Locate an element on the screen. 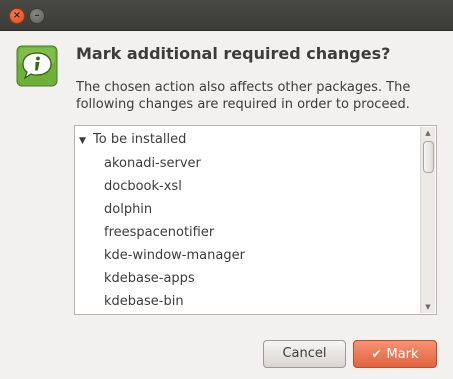  cancel-button: Cancel is located at coordinates (304, 354).